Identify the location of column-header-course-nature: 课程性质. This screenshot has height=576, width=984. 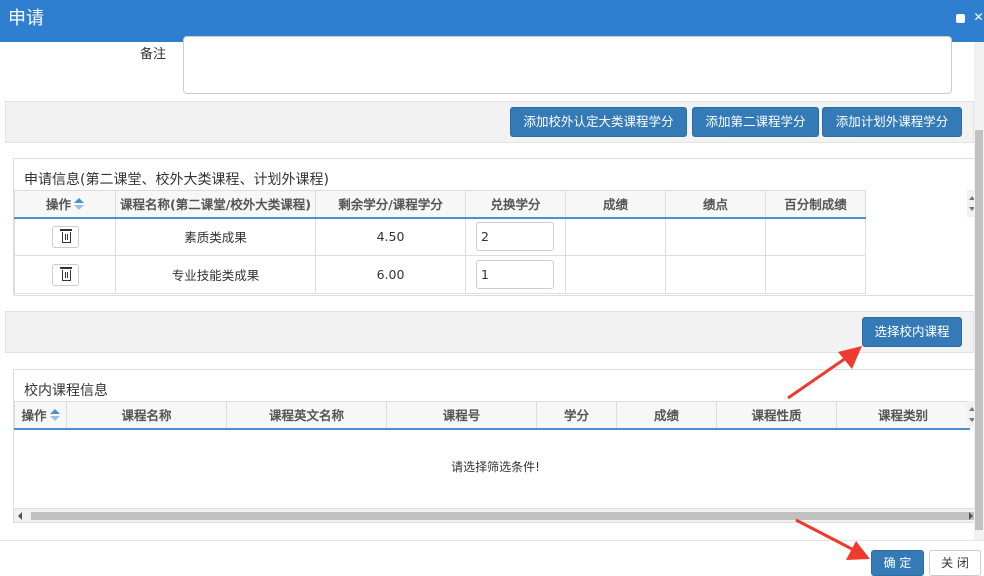
(776, 415).